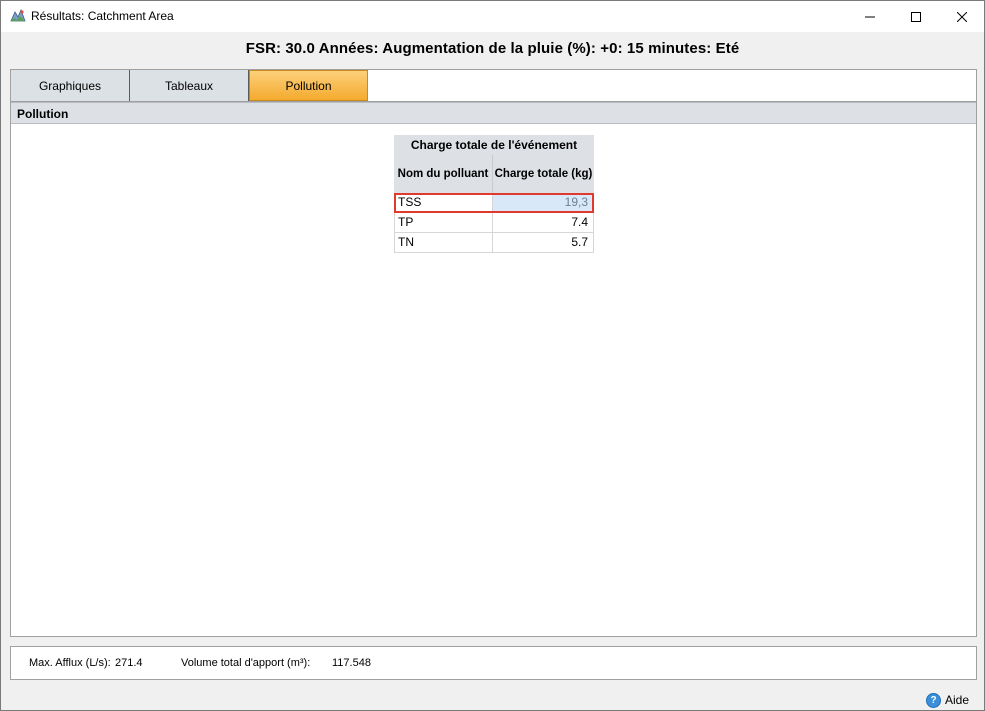  Describe the element at coordinates (443, 222) in the screenshot. I see `pollutant-name-cell: TP` at that location.